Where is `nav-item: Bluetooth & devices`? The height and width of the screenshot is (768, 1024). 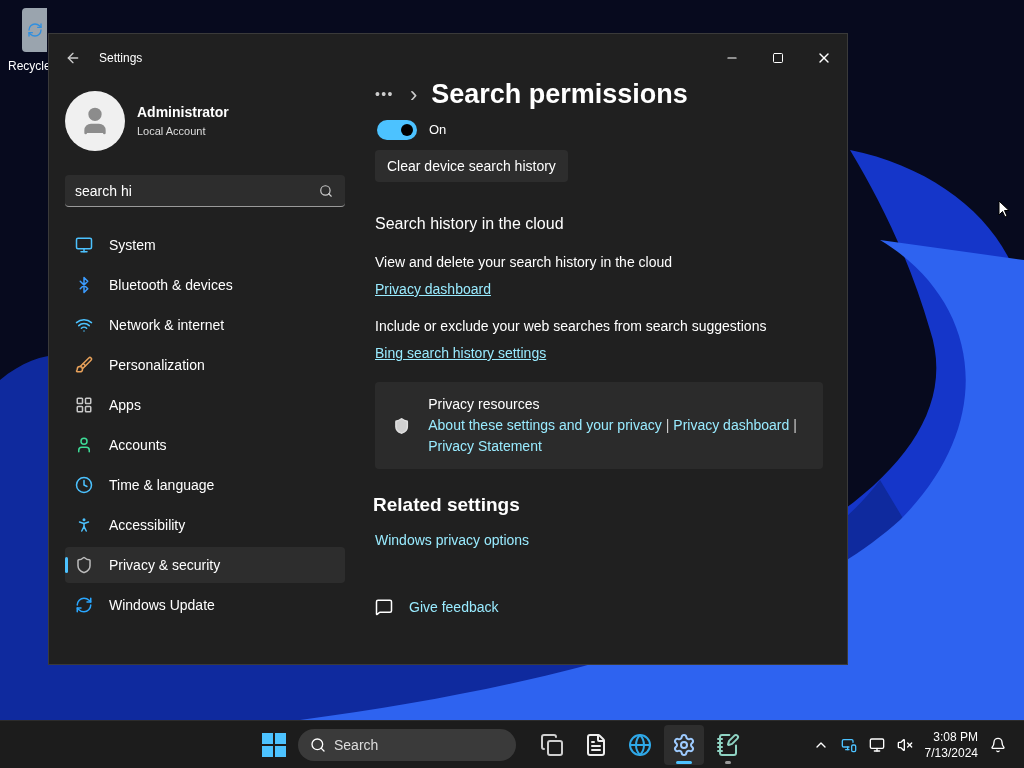
nav-item: Bluetooth & devices is located at coordinates (205, 285).